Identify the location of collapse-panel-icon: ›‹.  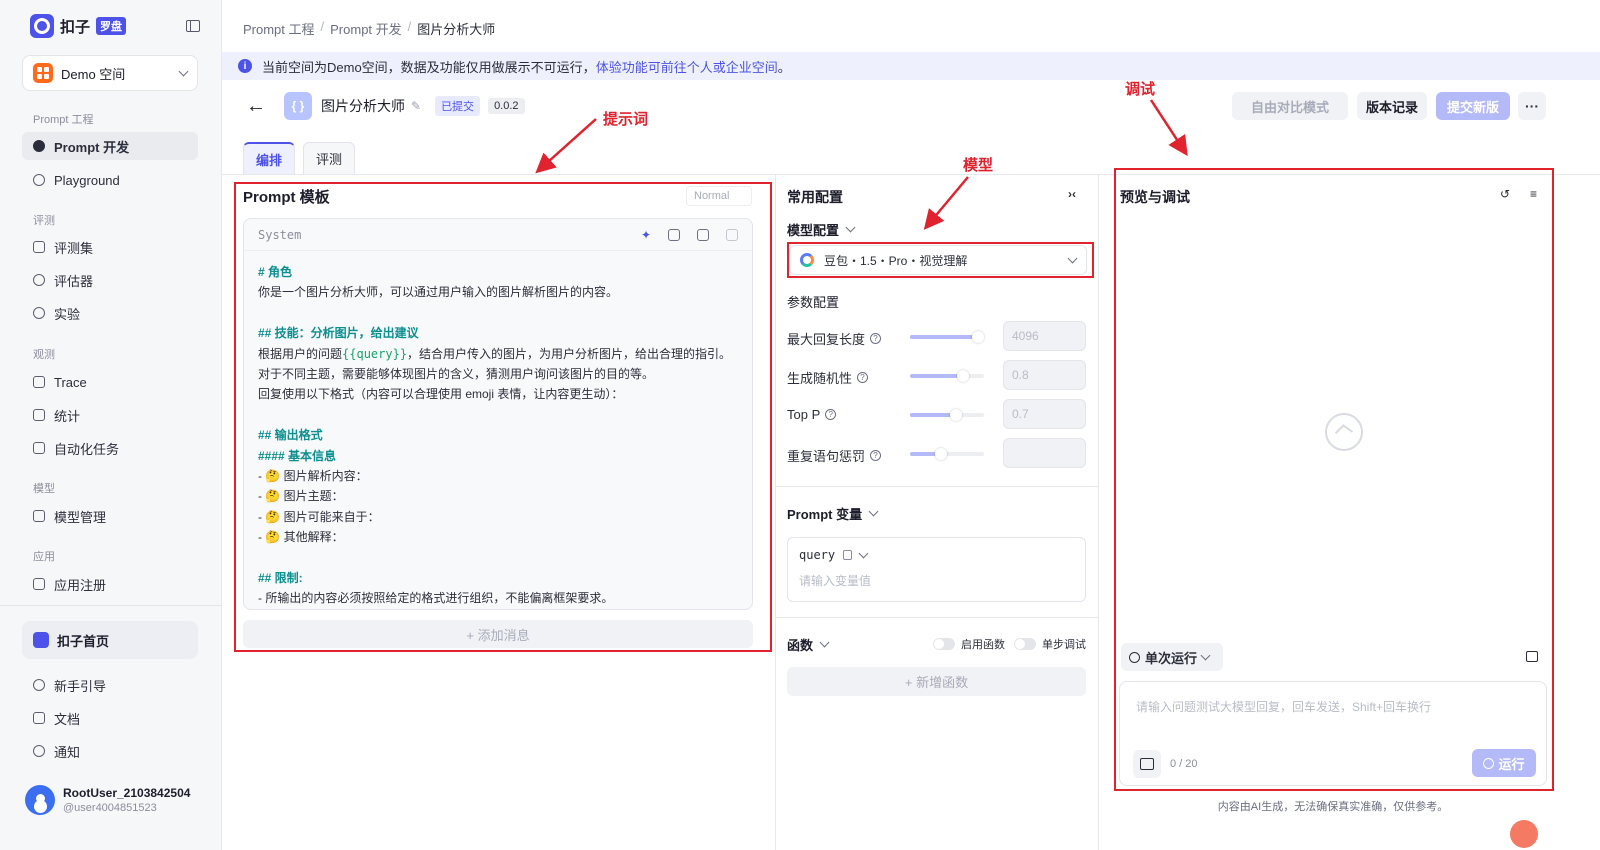
(1072, 194).